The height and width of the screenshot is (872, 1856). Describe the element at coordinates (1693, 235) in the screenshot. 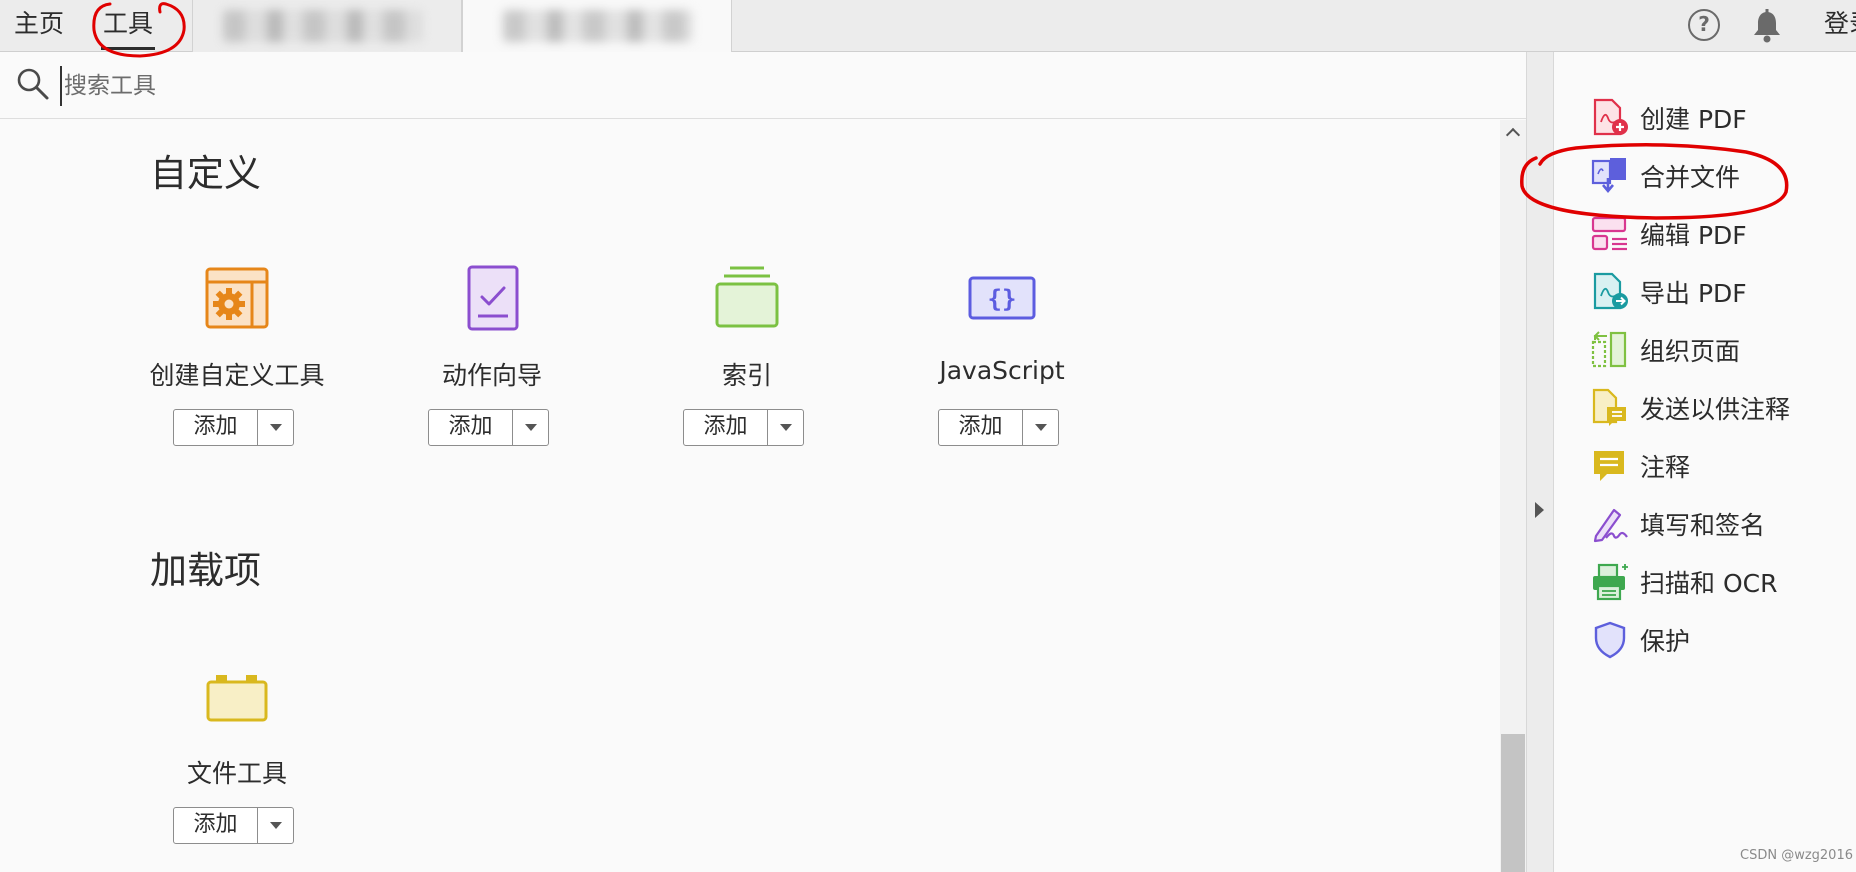

I see `right-panel-item-label: 编辑 PDF` at that location.